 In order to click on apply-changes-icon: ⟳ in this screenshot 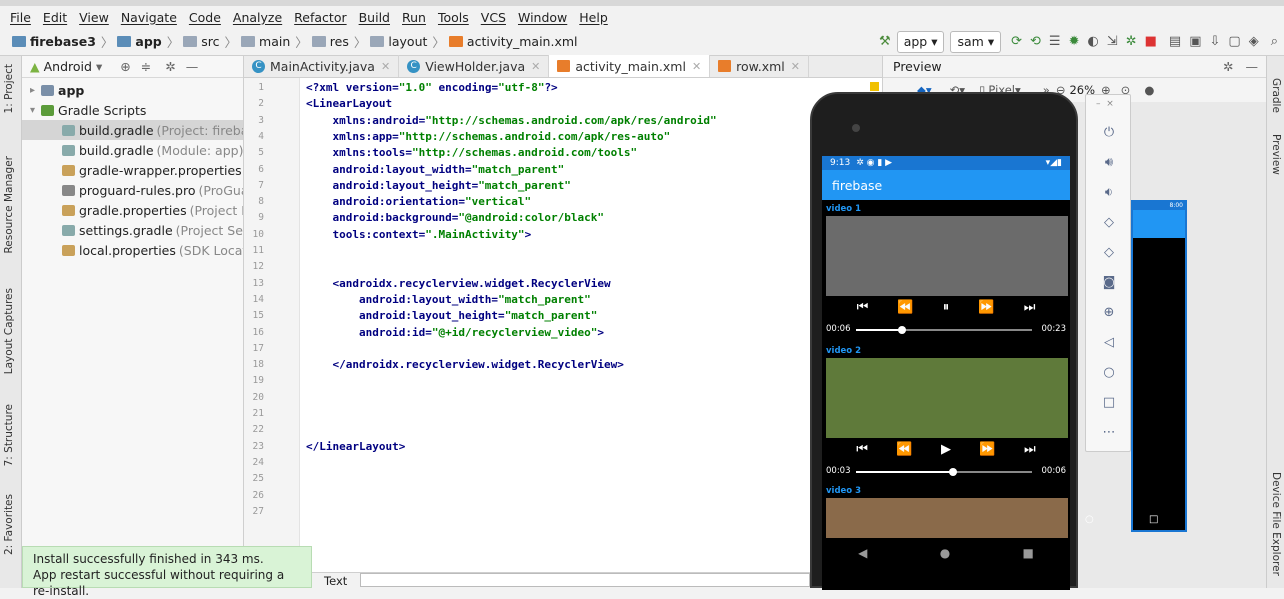, I will do `click(1016, 42)`.